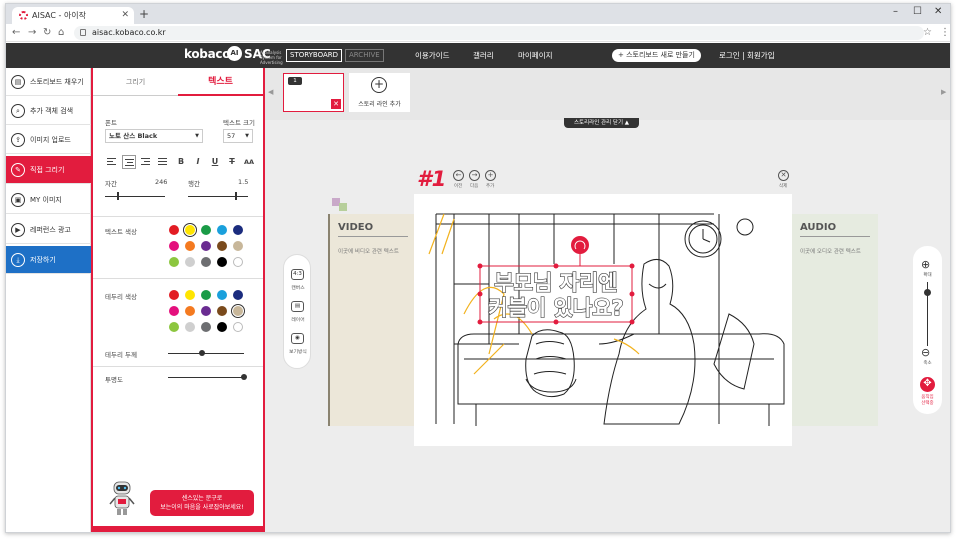  Describe the element at coordinates (236, 196) in the screenshot. I see `line-spacing-slider` at that location.